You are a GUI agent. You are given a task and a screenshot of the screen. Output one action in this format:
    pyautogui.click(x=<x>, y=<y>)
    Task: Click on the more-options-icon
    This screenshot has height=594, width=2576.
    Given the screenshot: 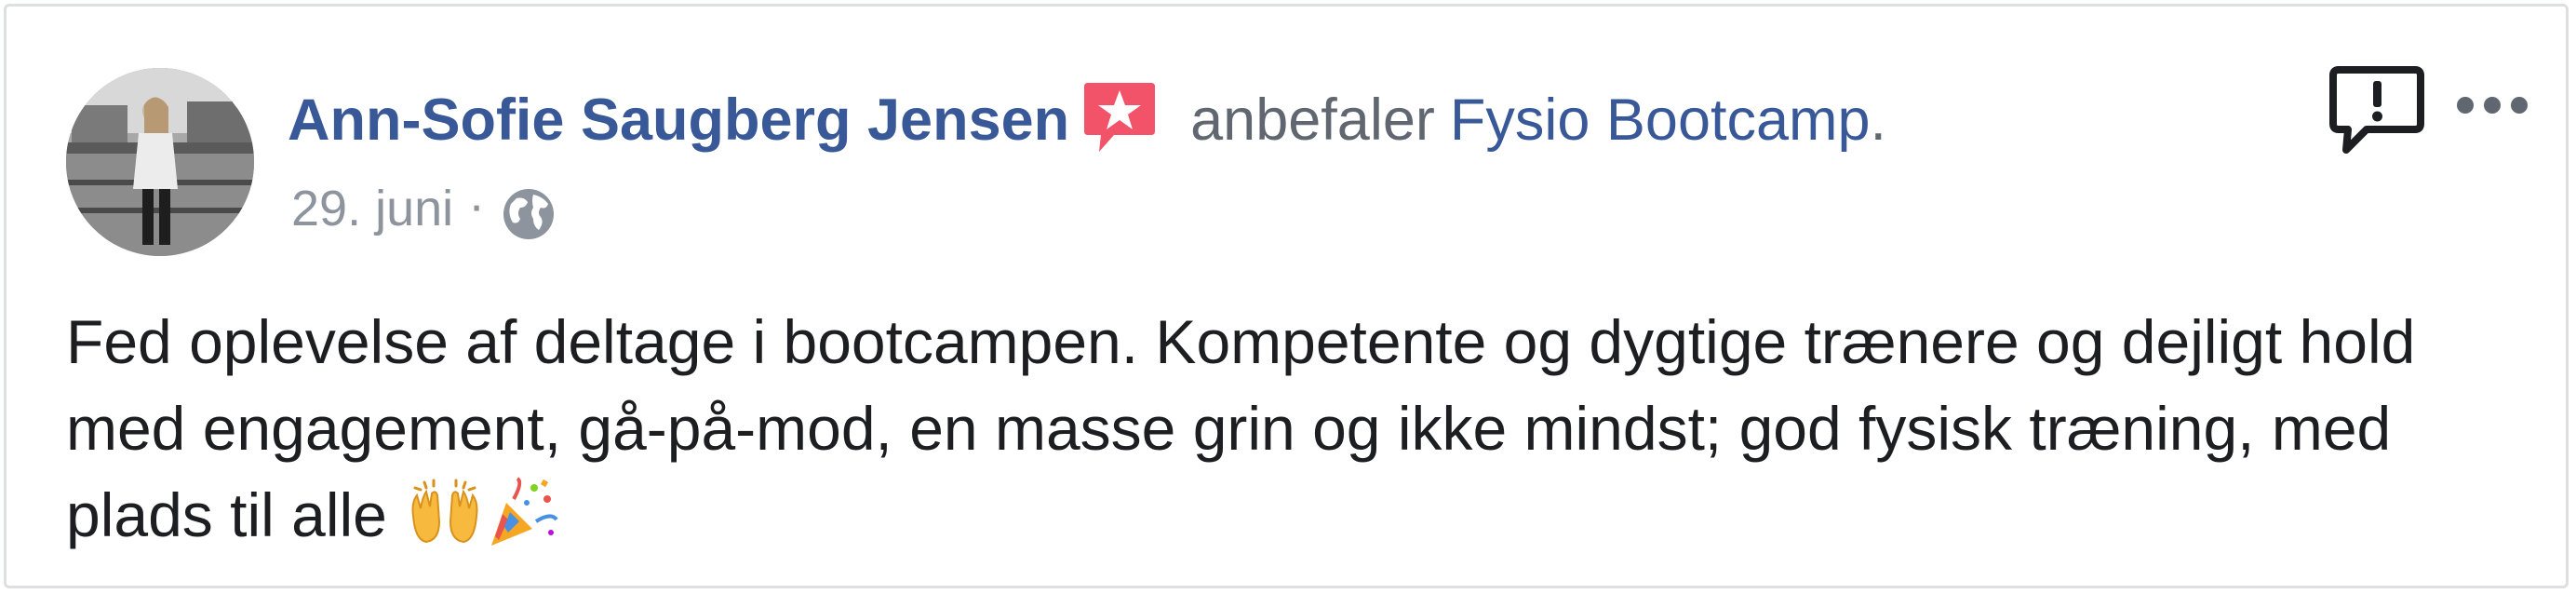 What is the action you would take?
    pyautogui.click(x=2492, y=105)
    